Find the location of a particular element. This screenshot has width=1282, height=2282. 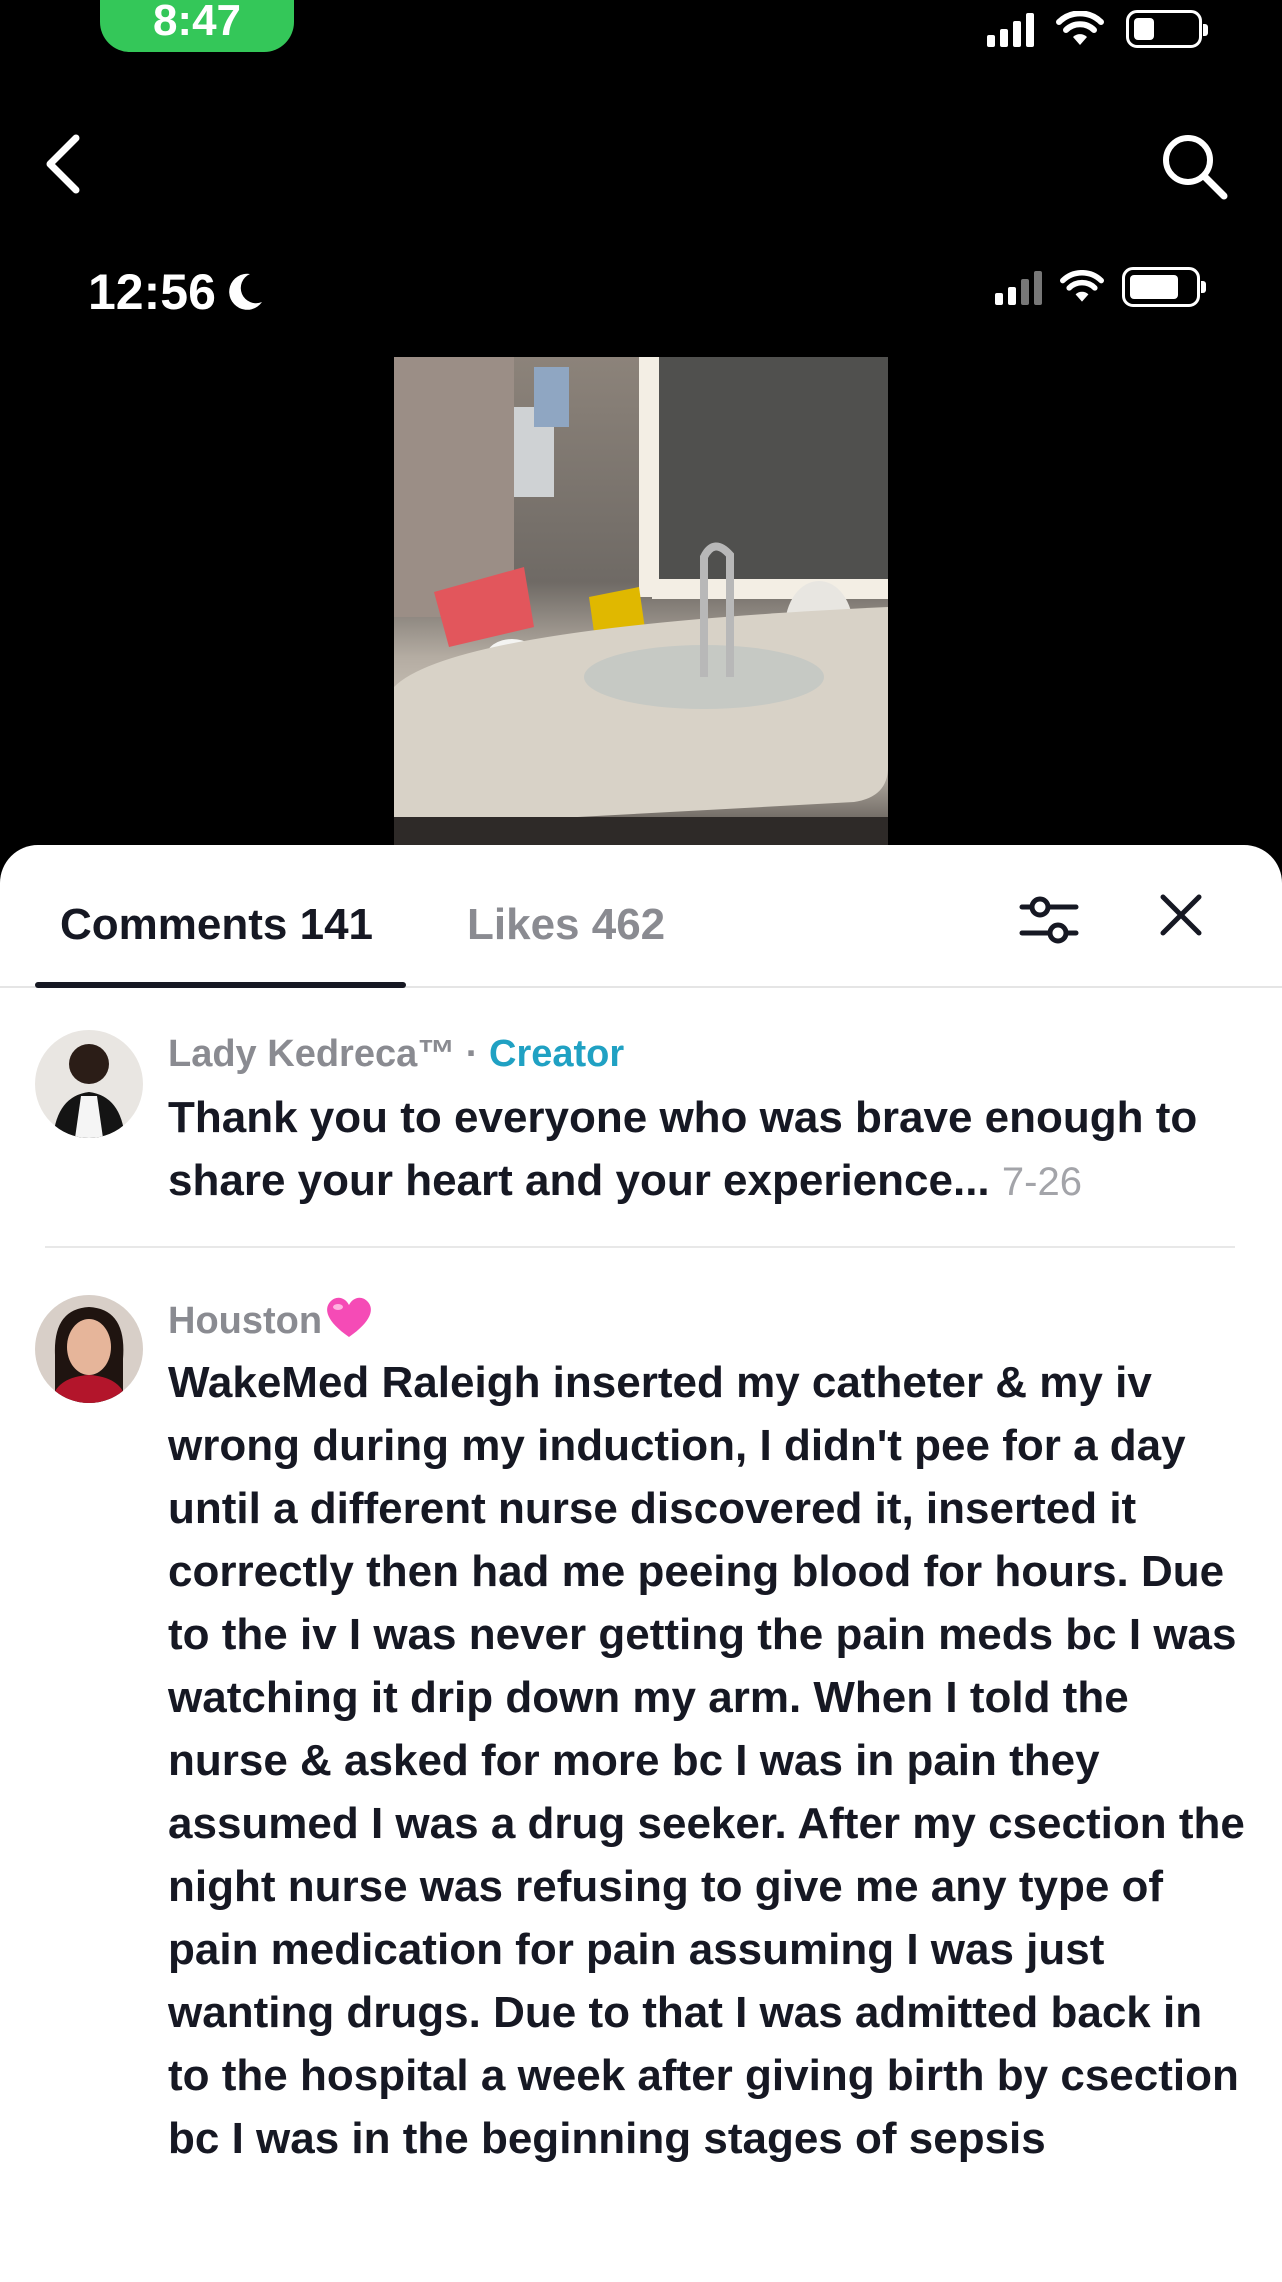

status-time: 8:47 is located at coordinates (197, 26).